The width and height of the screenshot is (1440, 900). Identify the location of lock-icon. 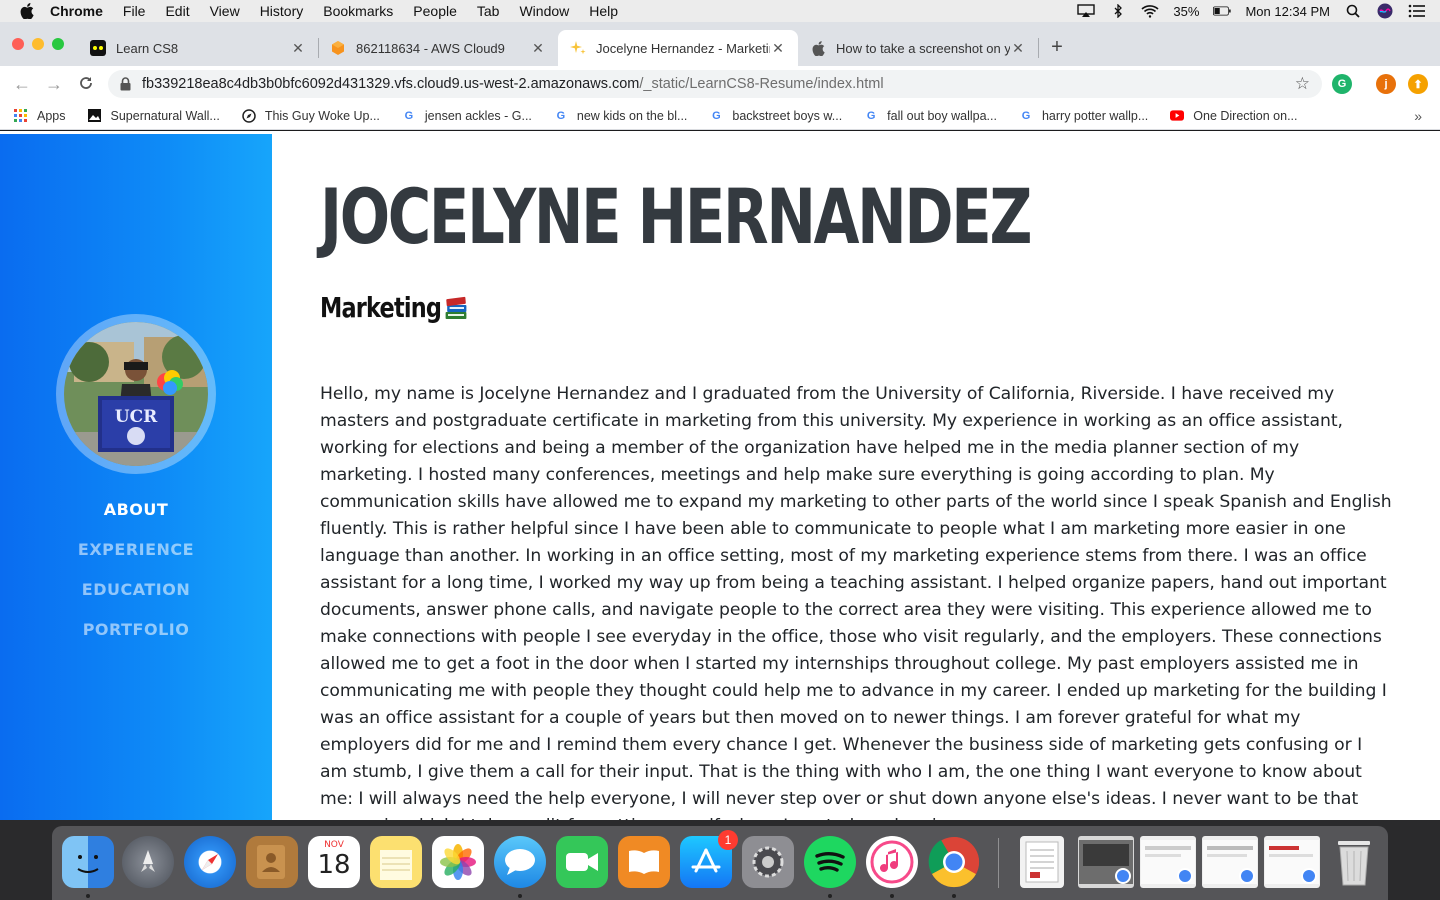
(126, 84).